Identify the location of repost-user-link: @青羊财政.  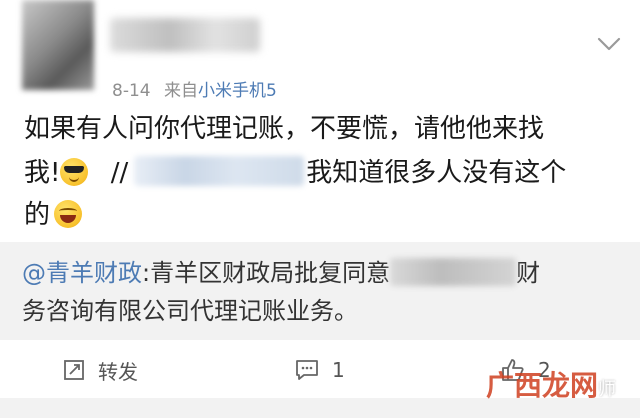
(82, 273).